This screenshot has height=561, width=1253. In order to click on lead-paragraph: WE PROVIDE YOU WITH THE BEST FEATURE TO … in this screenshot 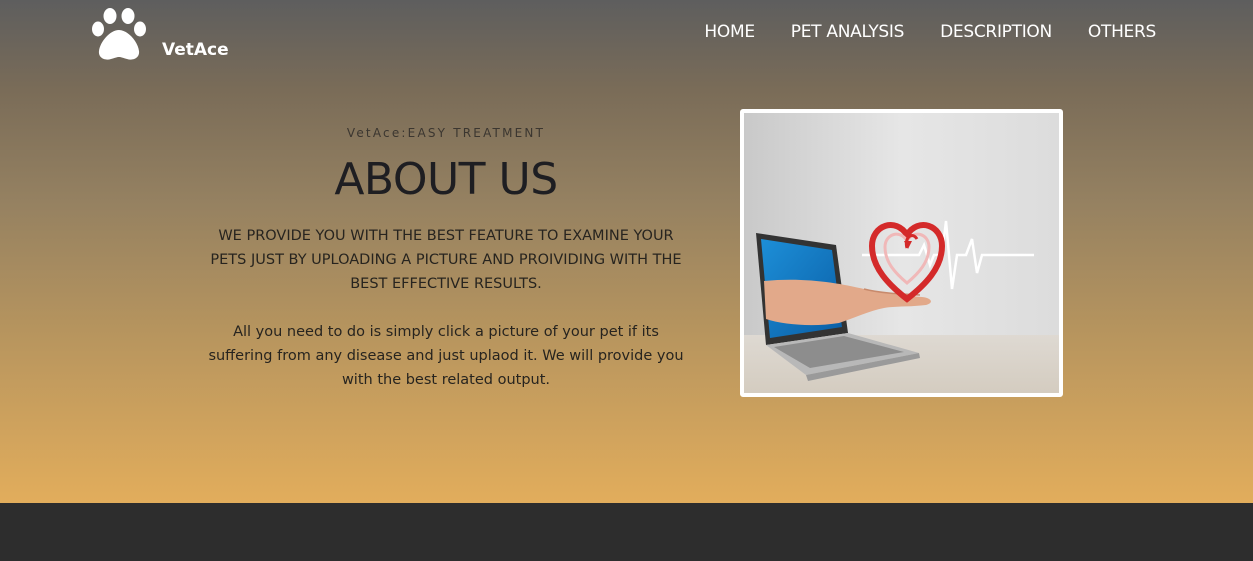, I will do `click(446, 260)`.